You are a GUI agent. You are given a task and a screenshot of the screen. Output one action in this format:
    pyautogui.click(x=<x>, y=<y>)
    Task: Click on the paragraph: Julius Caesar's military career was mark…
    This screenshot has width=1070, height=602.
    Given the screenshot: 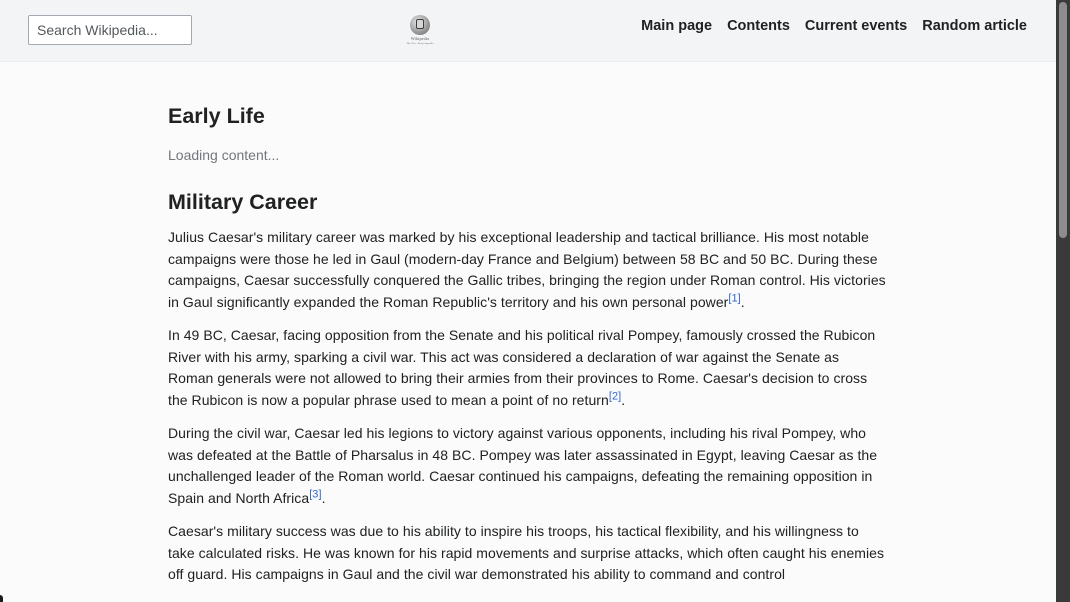 What is the action you would take?
    pyautogui.click(x=528, y=270)
    